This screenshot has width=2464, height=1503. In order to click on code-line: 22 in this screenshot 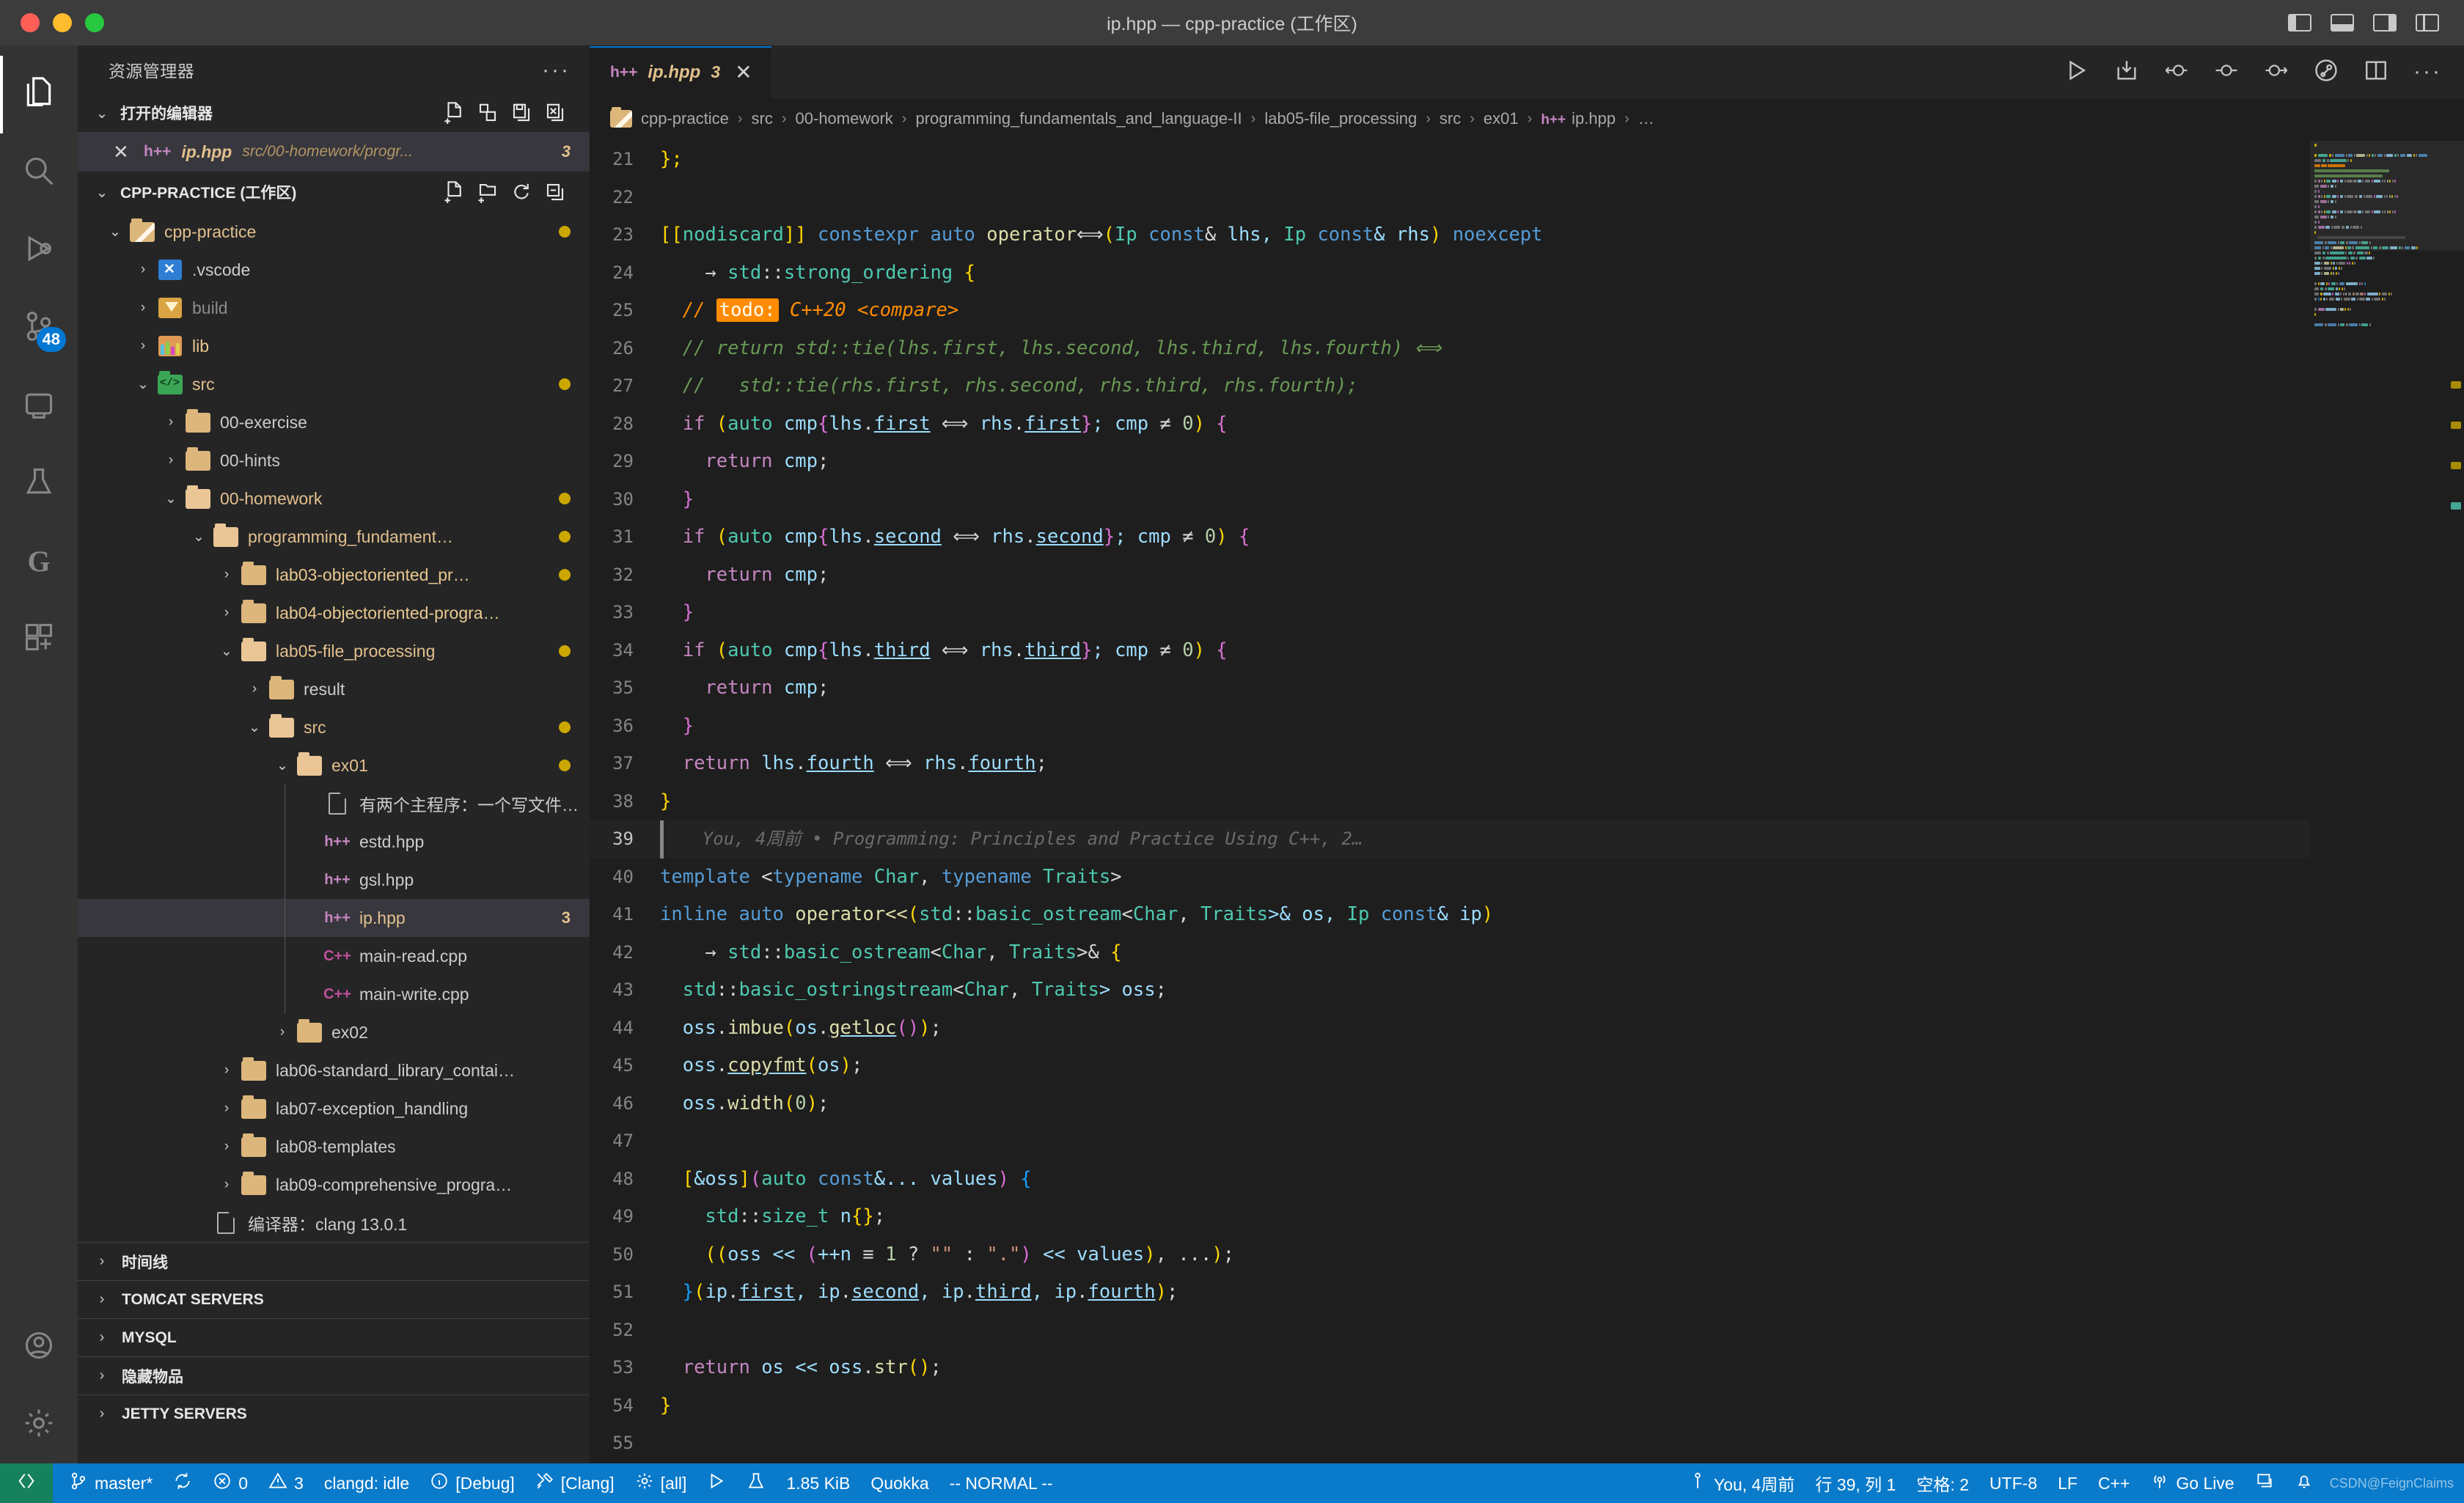, I will do `click(1450, 198)`.